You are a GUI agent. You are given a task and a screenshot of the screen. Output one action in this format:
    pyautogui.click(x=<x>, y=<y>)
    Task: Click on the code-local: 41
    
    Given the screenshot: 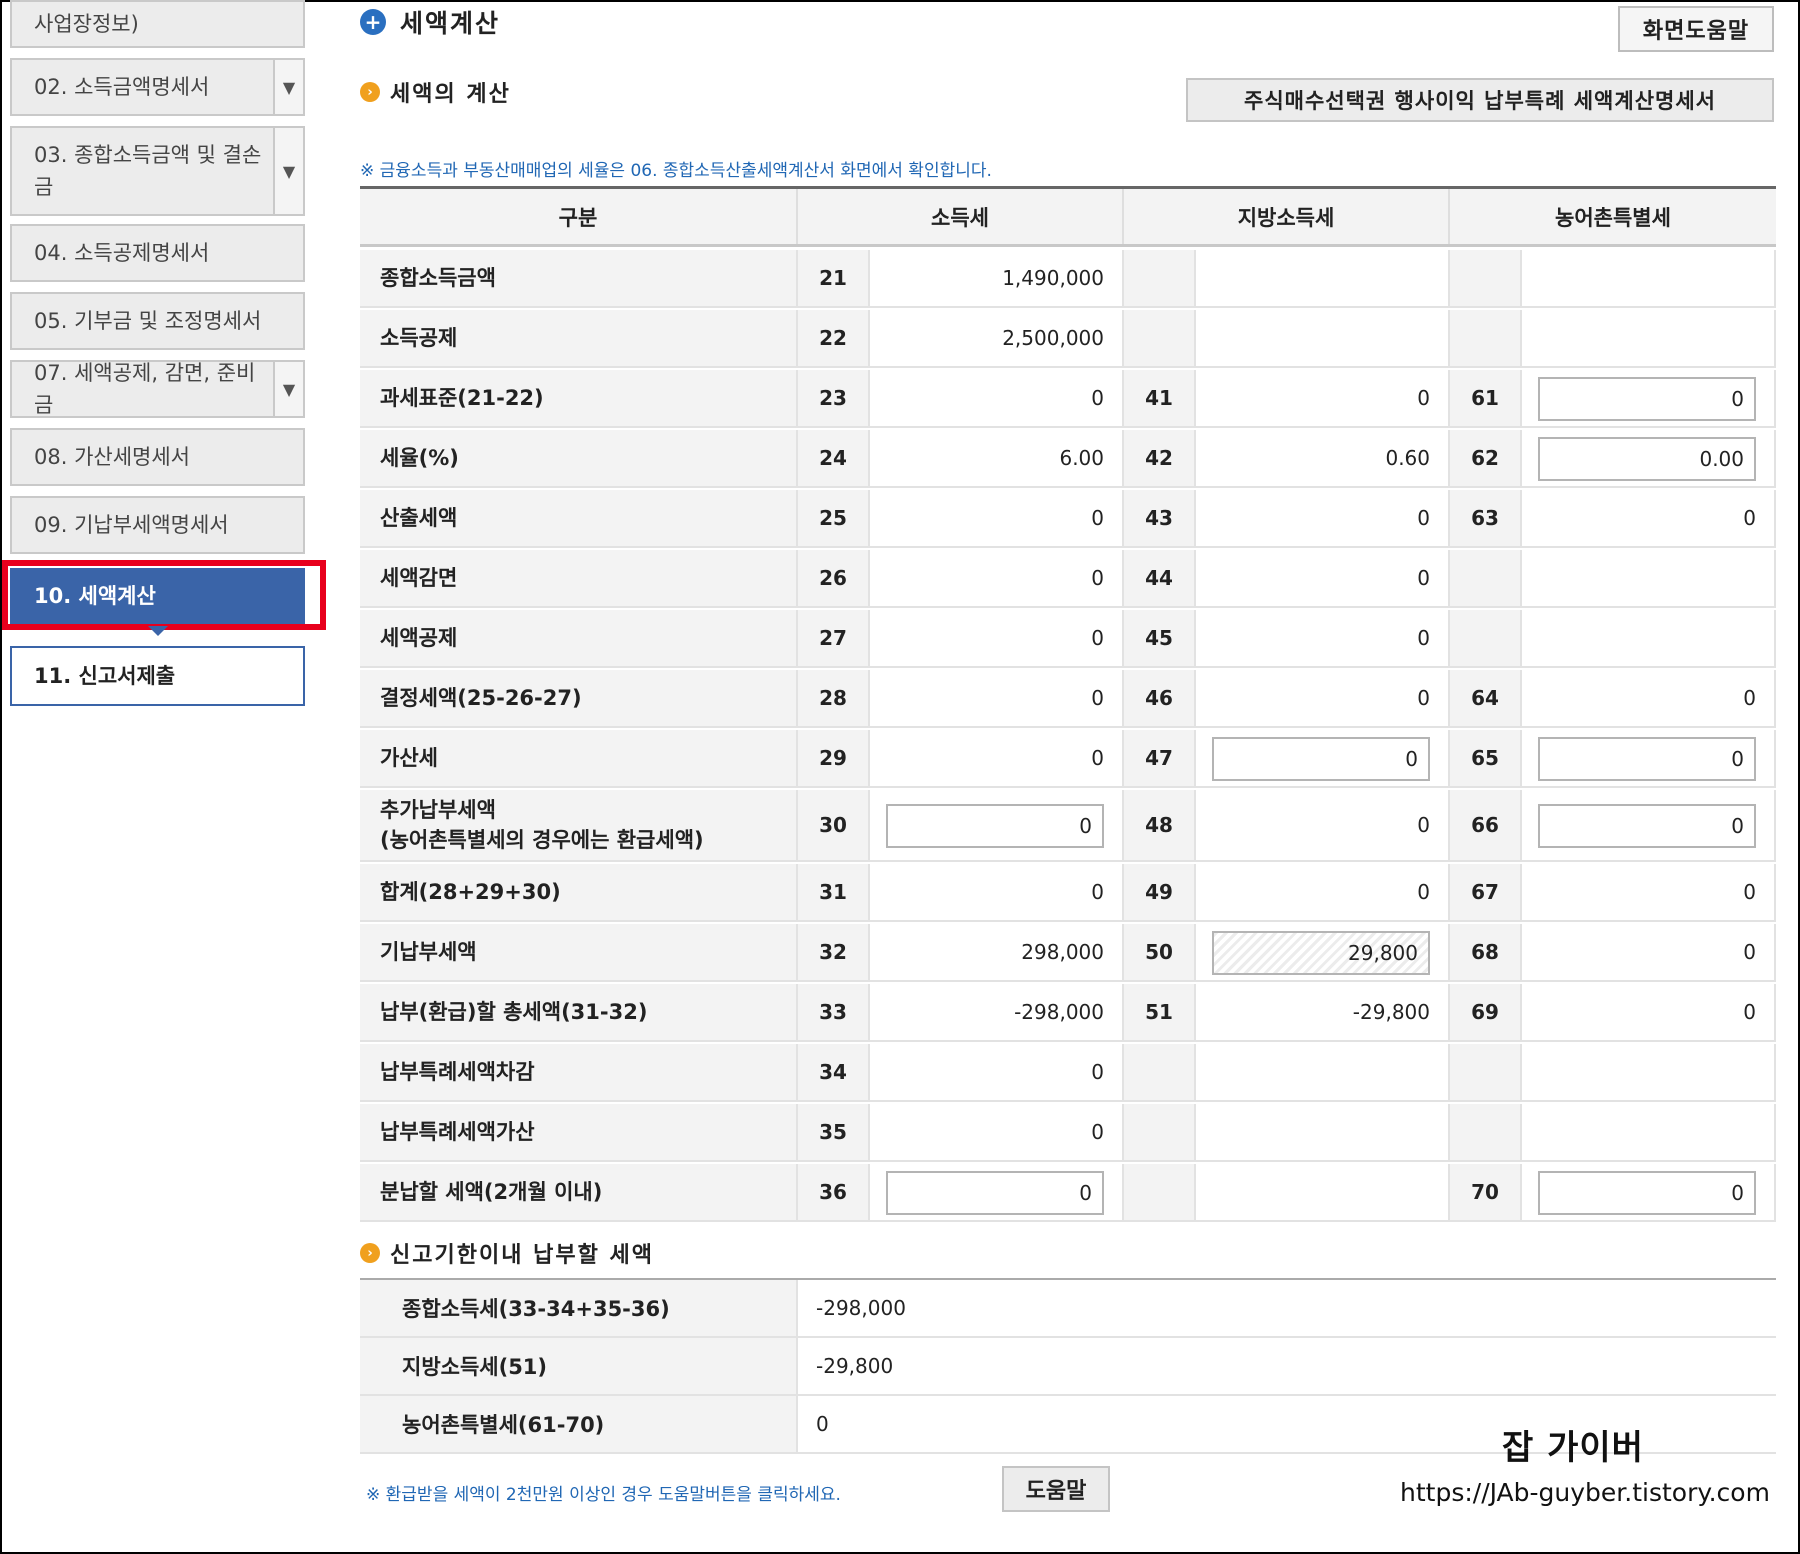 What is the action you would take?
    pyautogui.click(x=1160, y=398)
    